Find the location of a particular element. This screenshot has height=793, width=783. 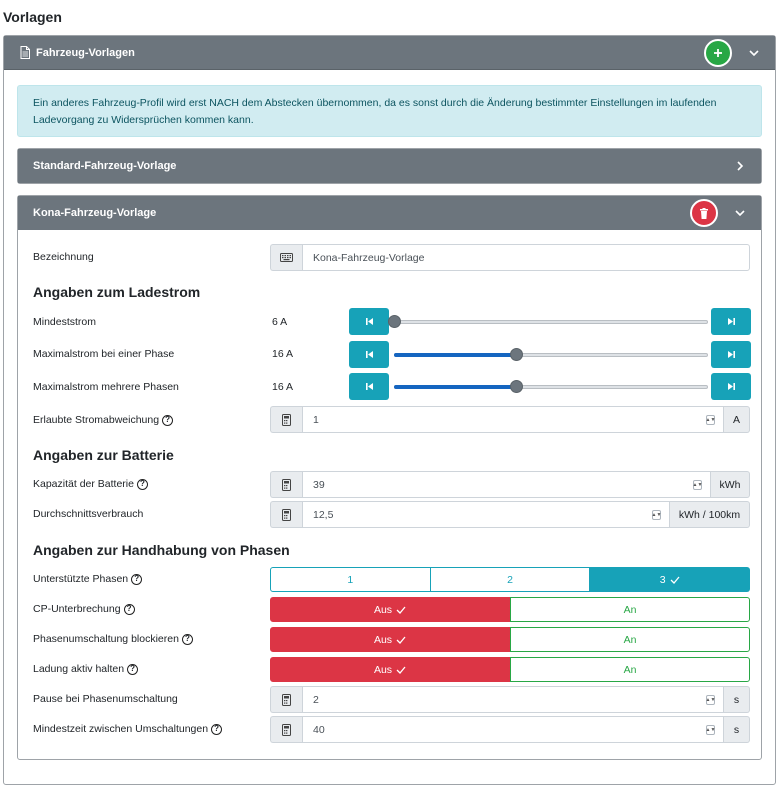

standard-template-card: Standard-Fahrzeug-Vorlage is located at coordinates (389, 166).